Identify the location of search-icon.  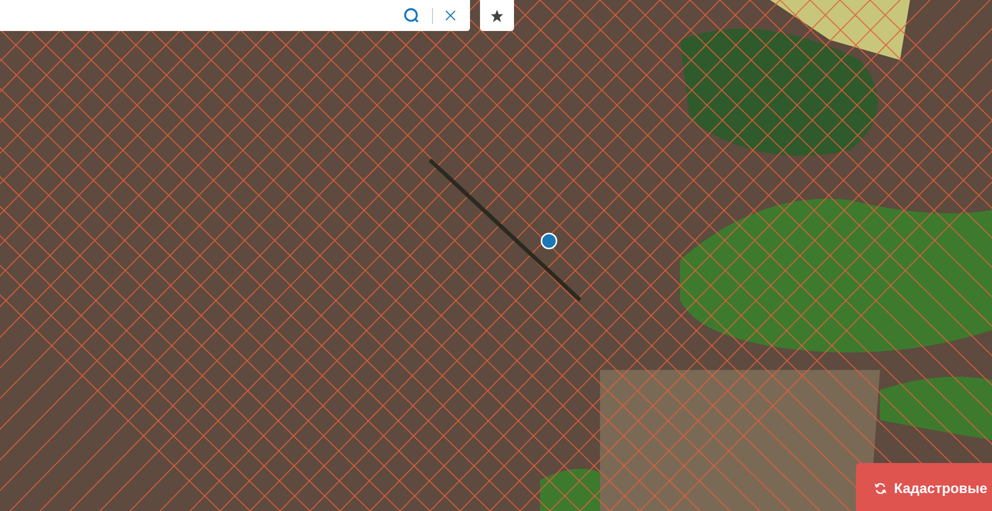
(411, 15).